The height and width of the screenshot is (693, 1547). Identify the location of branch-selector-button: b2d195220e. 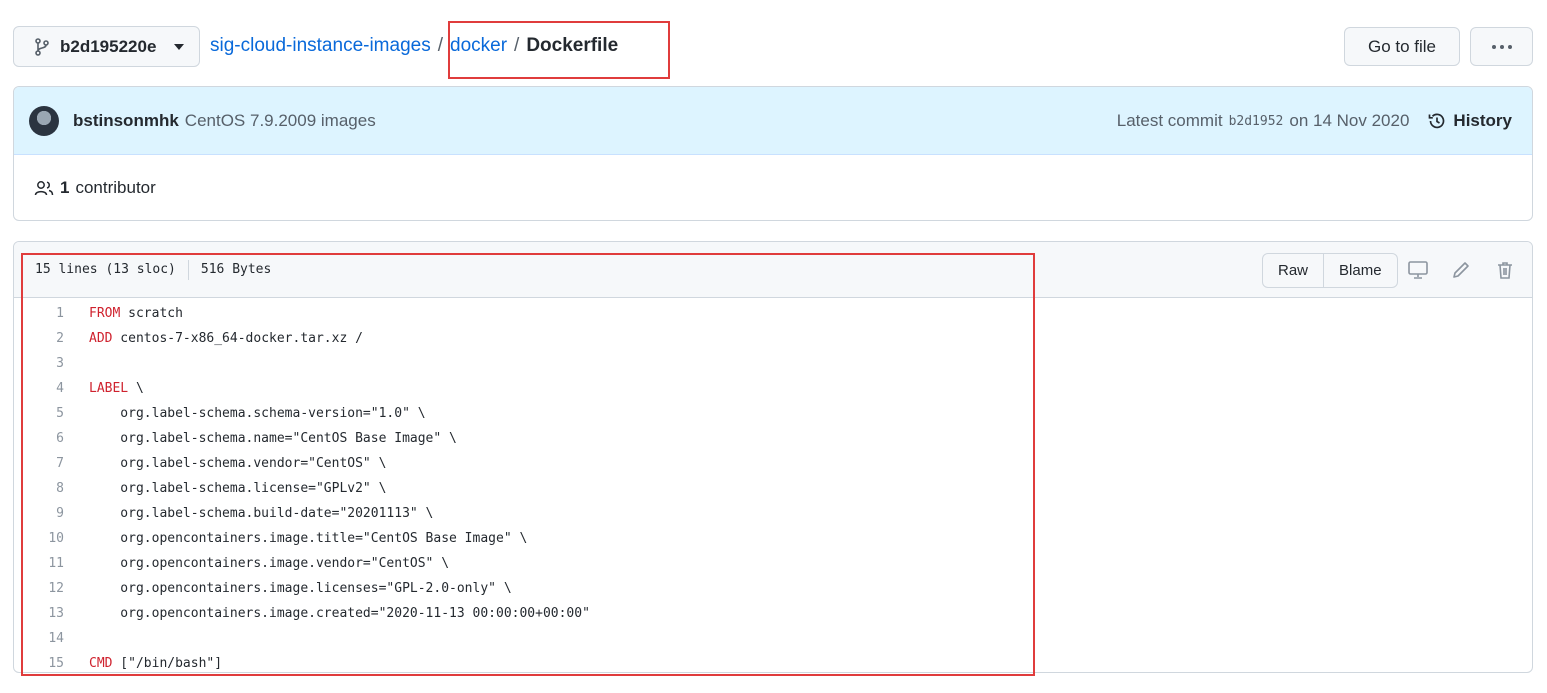
(106, 46).